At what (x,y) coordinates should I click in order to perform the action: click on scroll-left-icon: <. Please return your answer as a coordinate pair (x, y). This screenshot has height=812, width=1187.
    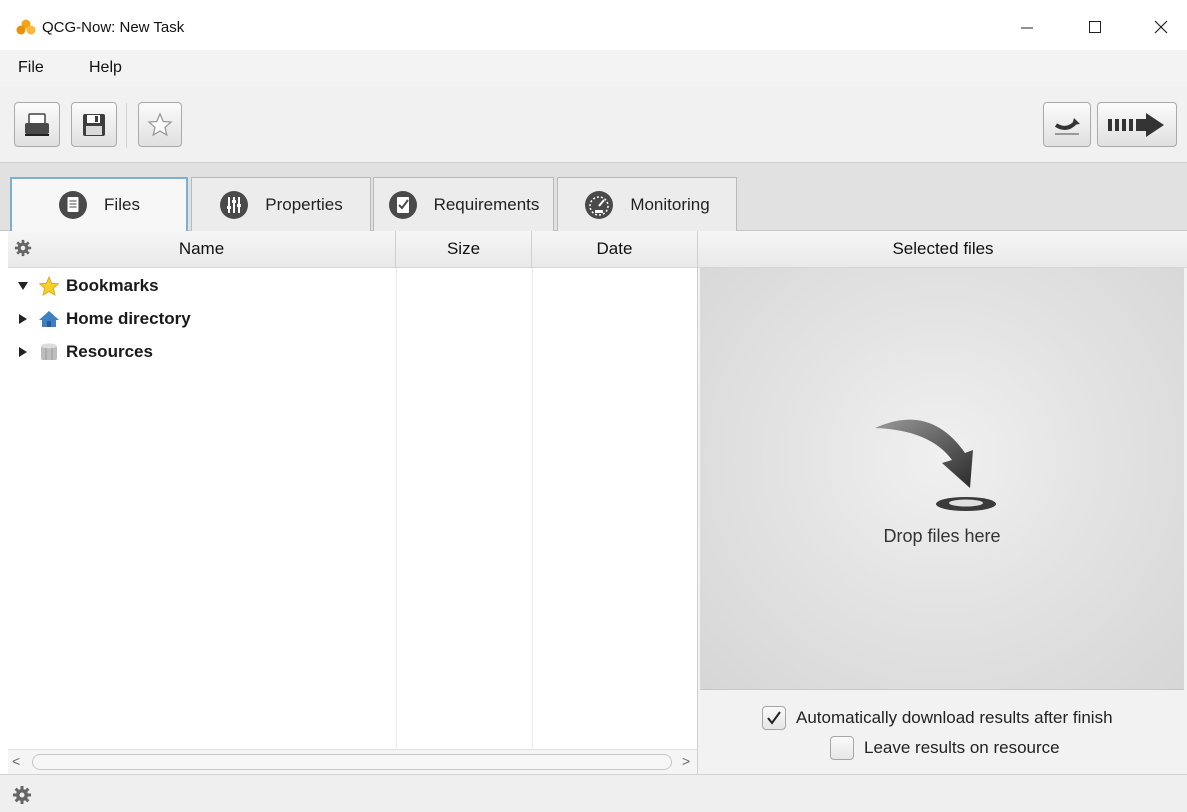
    Looking at the image, I should click on (16, 761).